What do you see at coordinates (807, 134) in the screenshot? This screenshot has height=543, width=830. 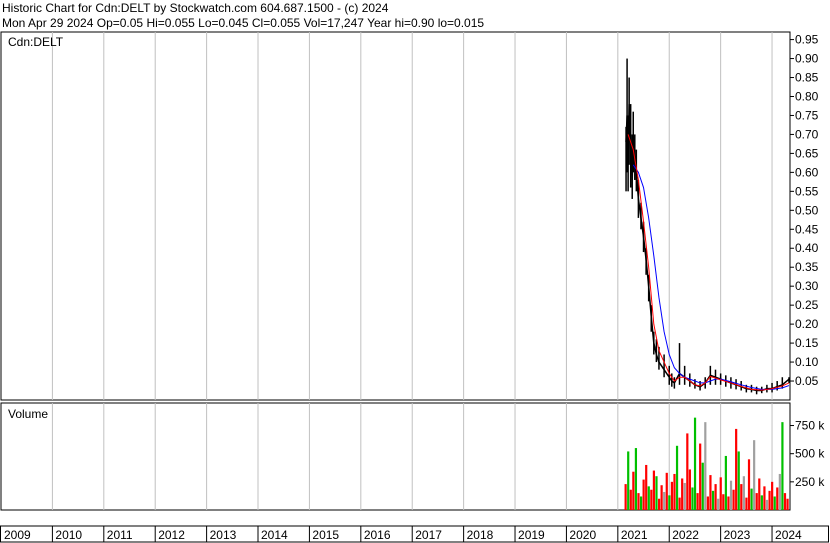 I see `price-y-tick-label: 0.70` at bounding box center [807, 134].